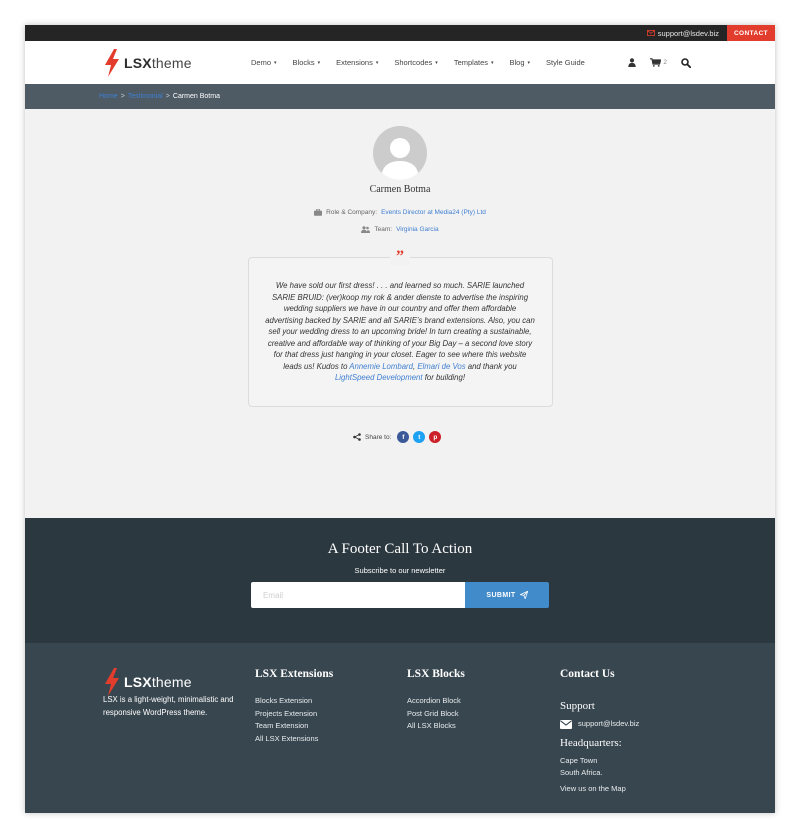 The image size is (800, 838). What do you see at coordinates (587, 674) in the screenshot?
I see `footer-contact-title: Contact Us` at bounding box center [587, 674].